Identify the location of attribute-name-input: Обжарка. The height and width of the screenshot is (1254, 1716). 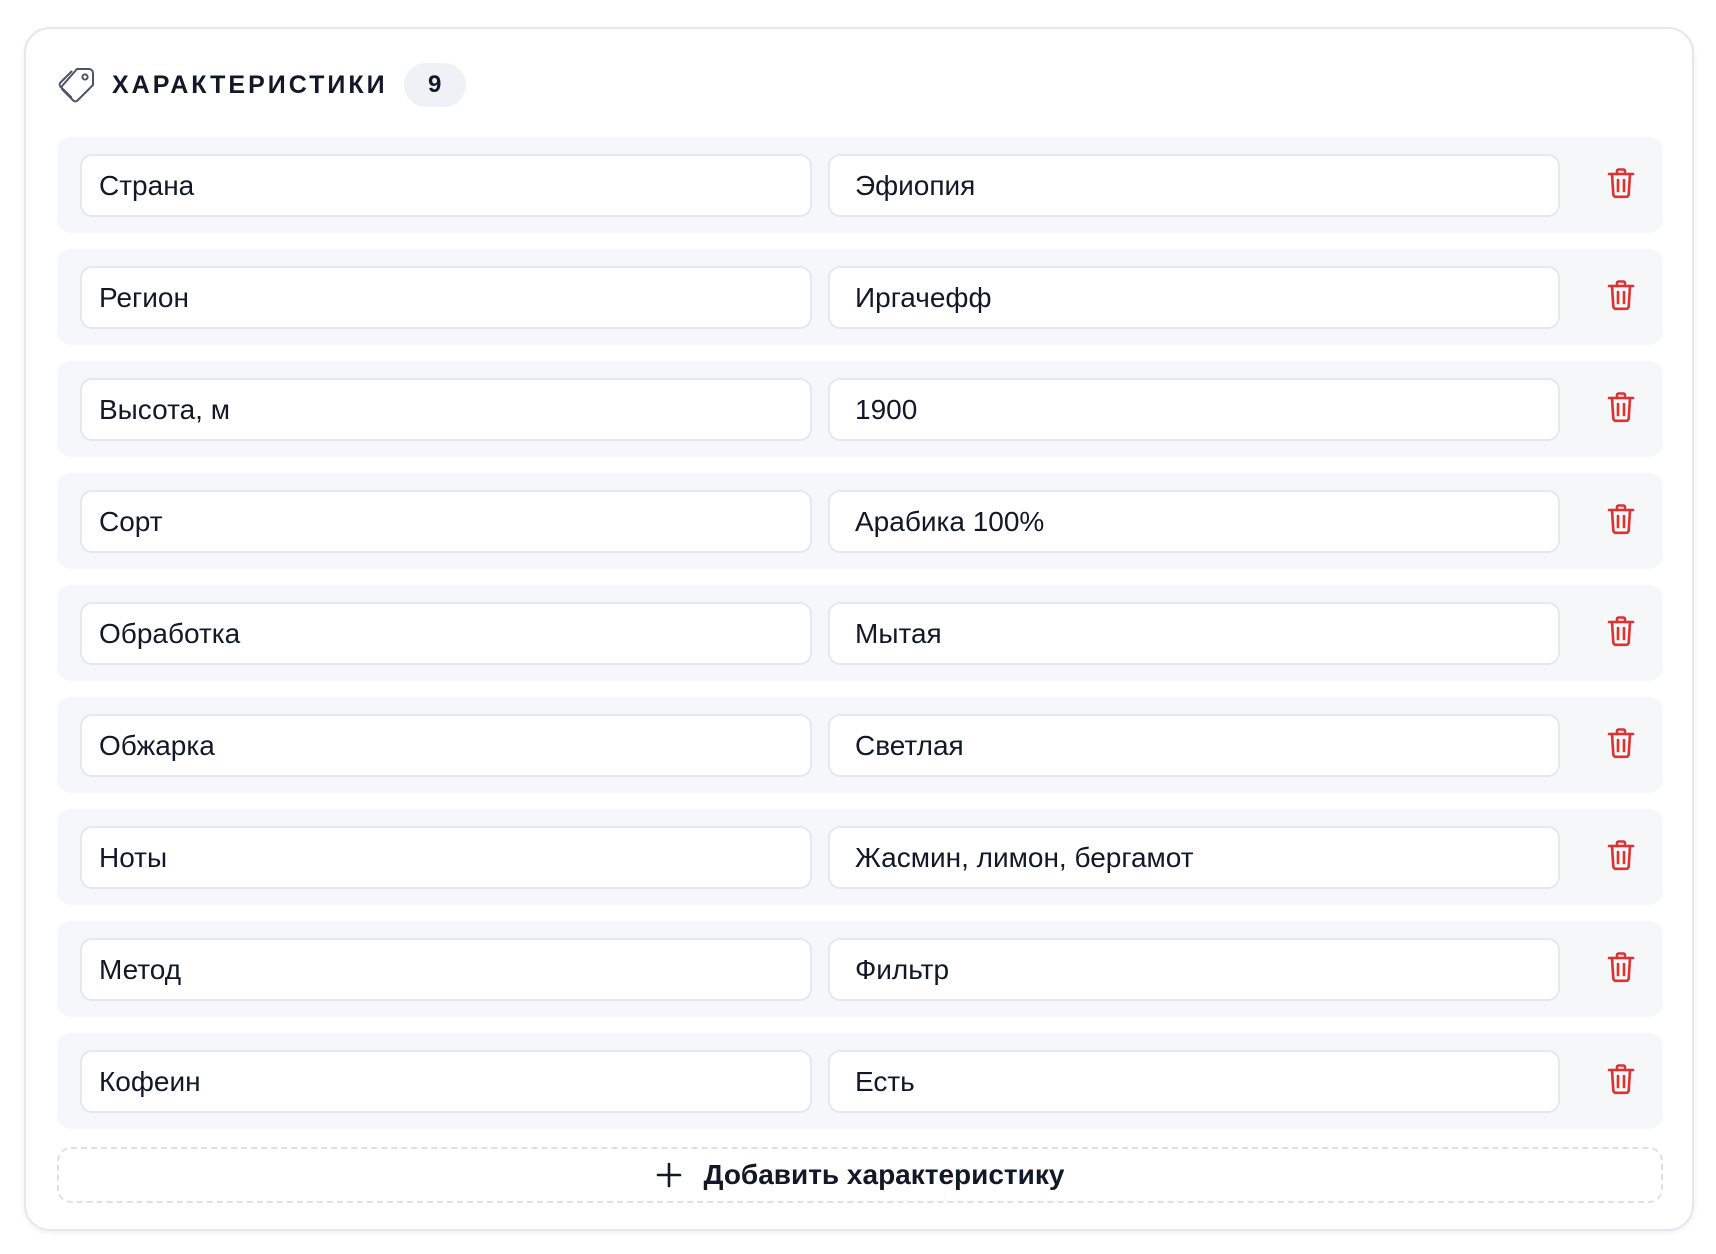
(446, 745).